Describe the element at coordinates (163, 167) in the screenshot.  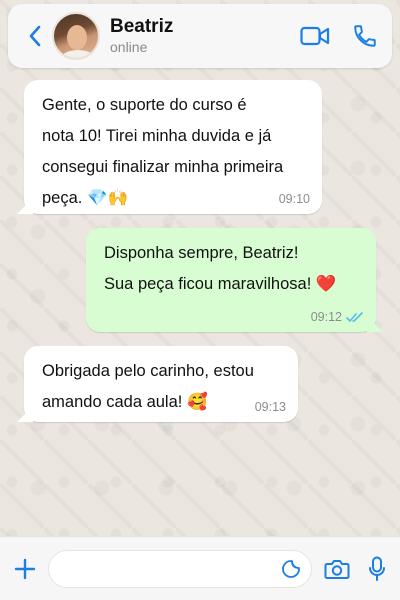
I see `message-line: consegui finalizar minha primeira` at that location.